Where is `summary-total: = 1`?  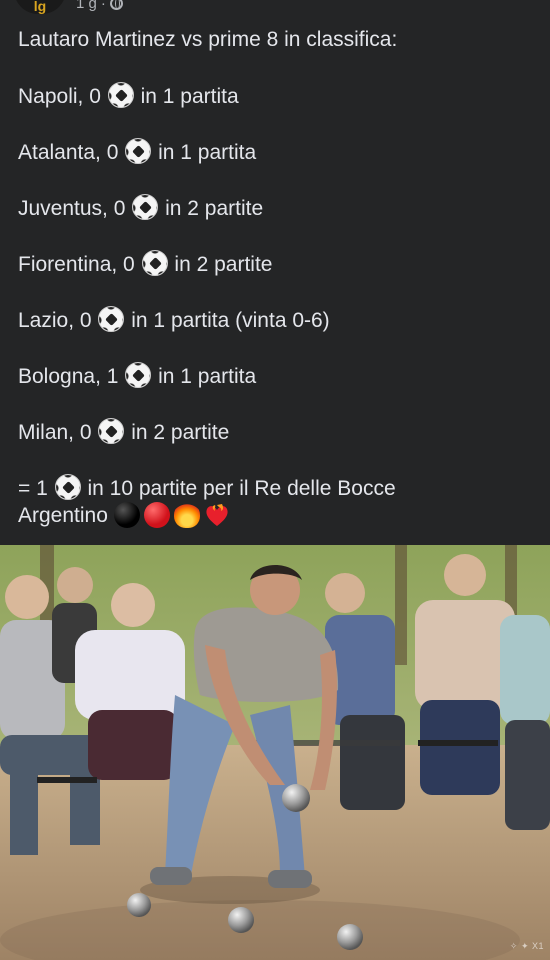 summary-total: = 1 is located at coordinates (33, 488).